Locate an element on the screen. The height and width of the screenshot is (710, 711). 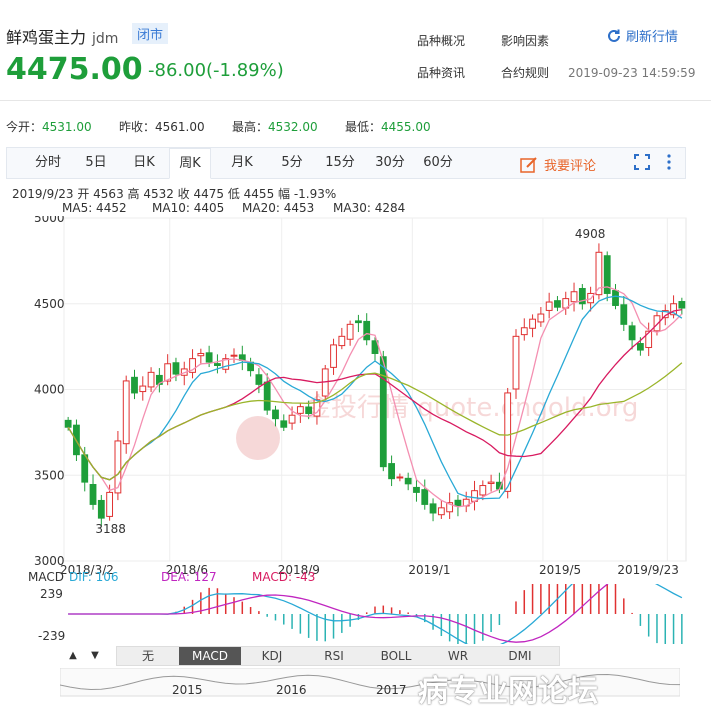
indicator-boll: BOLL is located at coordinates (396, 656).